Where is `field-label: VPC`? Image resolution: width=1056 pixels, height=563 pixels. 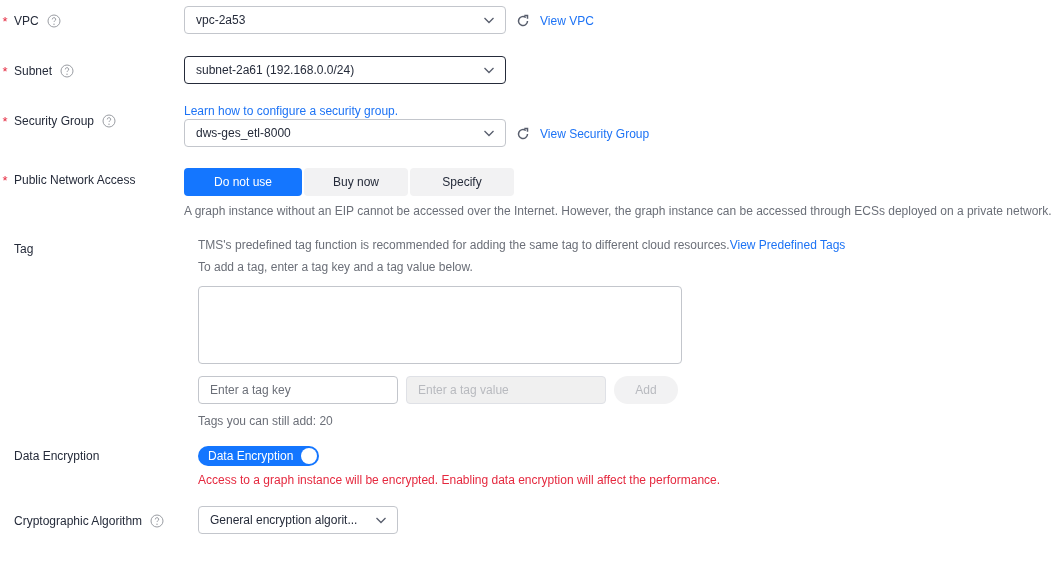 field-label: VPC is located at coordinates (26, 21).